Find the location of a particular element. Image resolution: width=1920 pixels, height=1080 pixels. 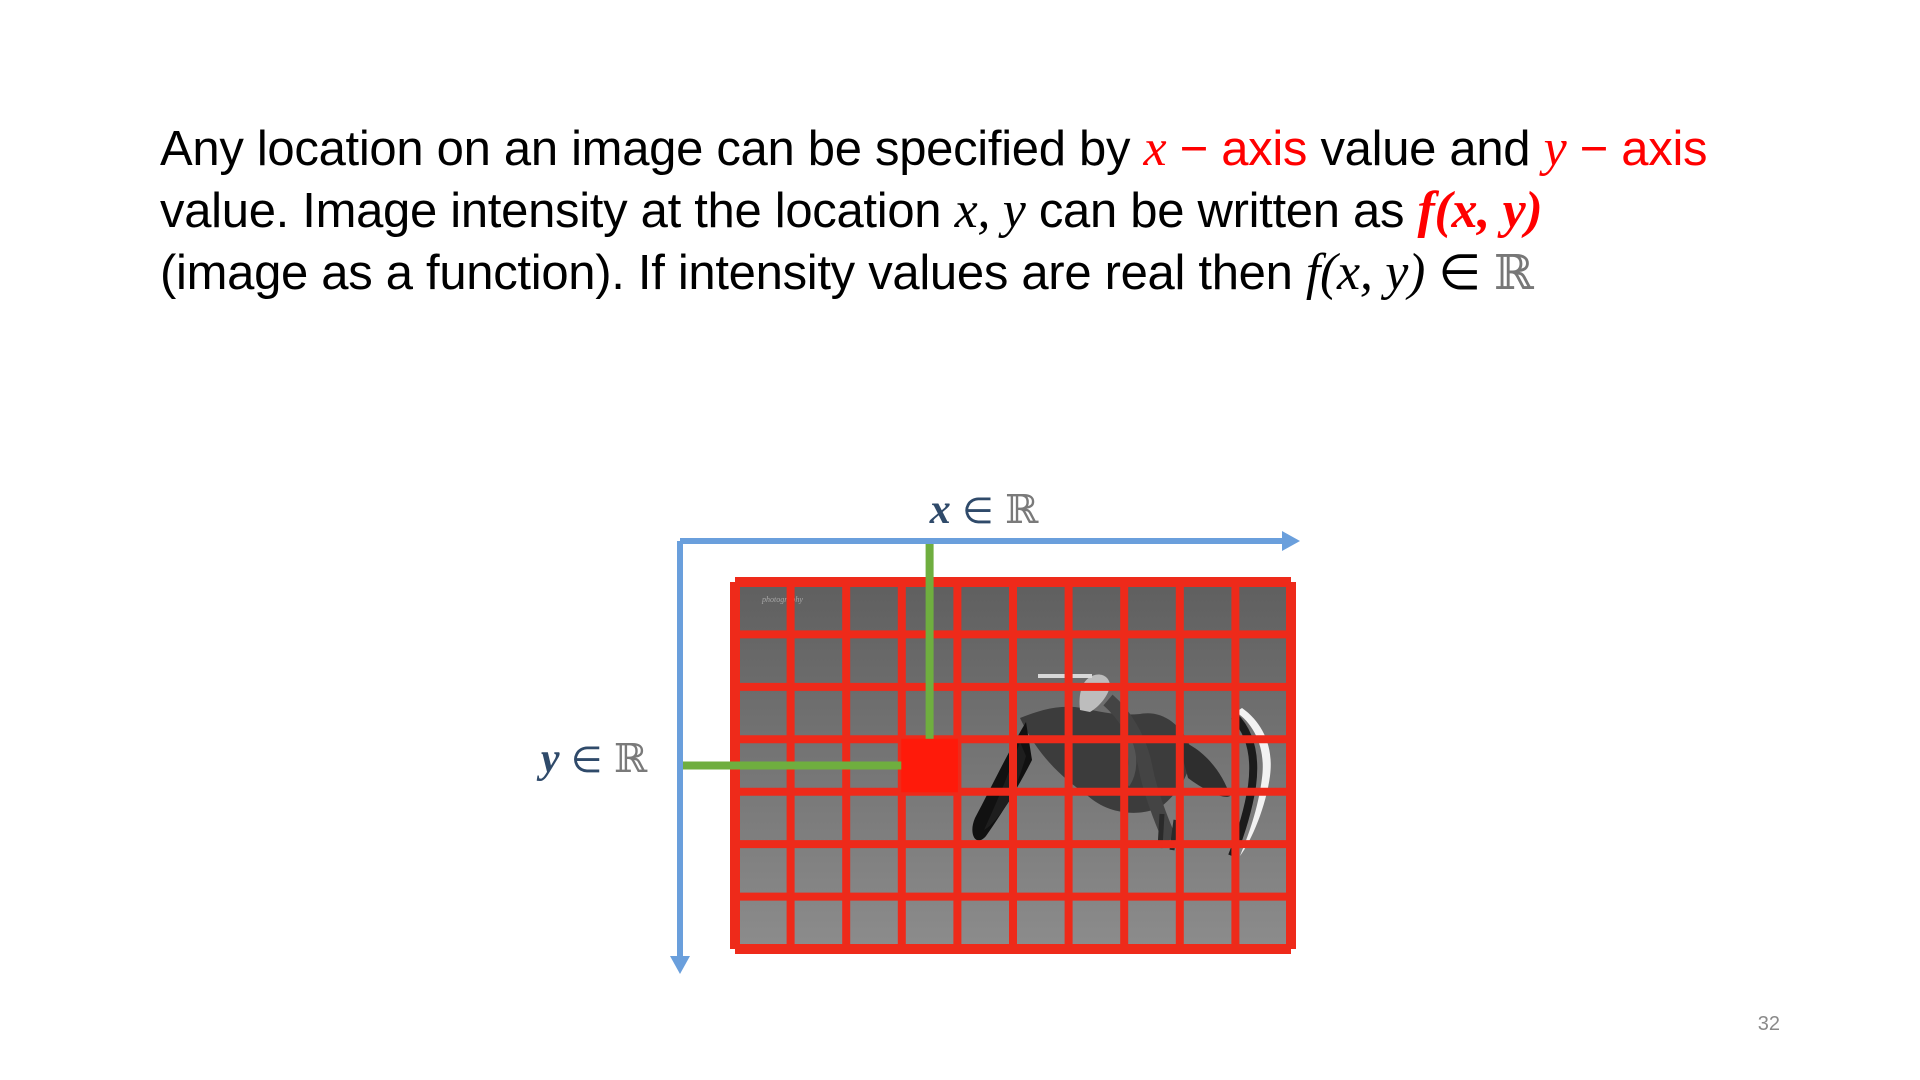

x-axis-label-in: ∈ is located at coordinates (978, 511).